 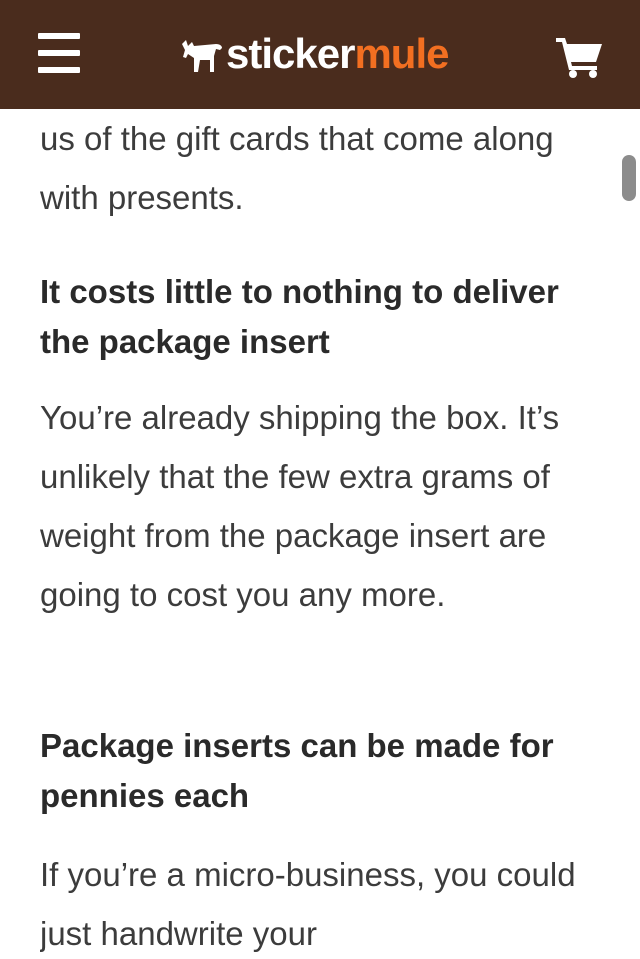 I want to click on site-header: stickermule, so click(x=320, y=54).